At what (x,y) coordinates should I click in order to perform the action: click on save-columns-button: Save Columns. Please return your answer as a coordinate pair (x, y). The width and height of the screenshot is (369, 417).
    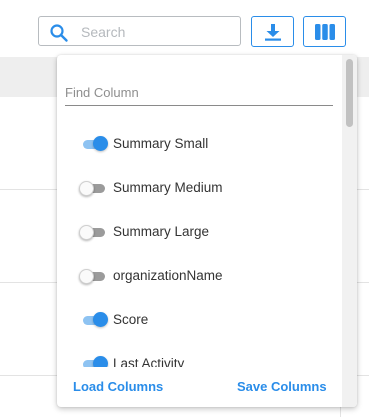
    Looking at the image, I should click on (282, 386).